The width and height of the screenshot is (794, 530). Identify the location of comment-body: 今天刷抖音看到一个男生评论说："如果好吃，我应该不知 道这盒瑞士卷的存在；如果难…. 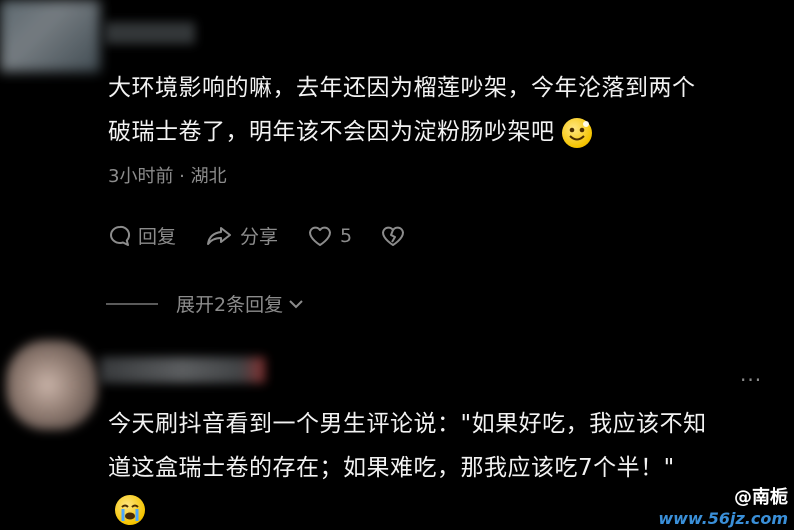
(448, 446).